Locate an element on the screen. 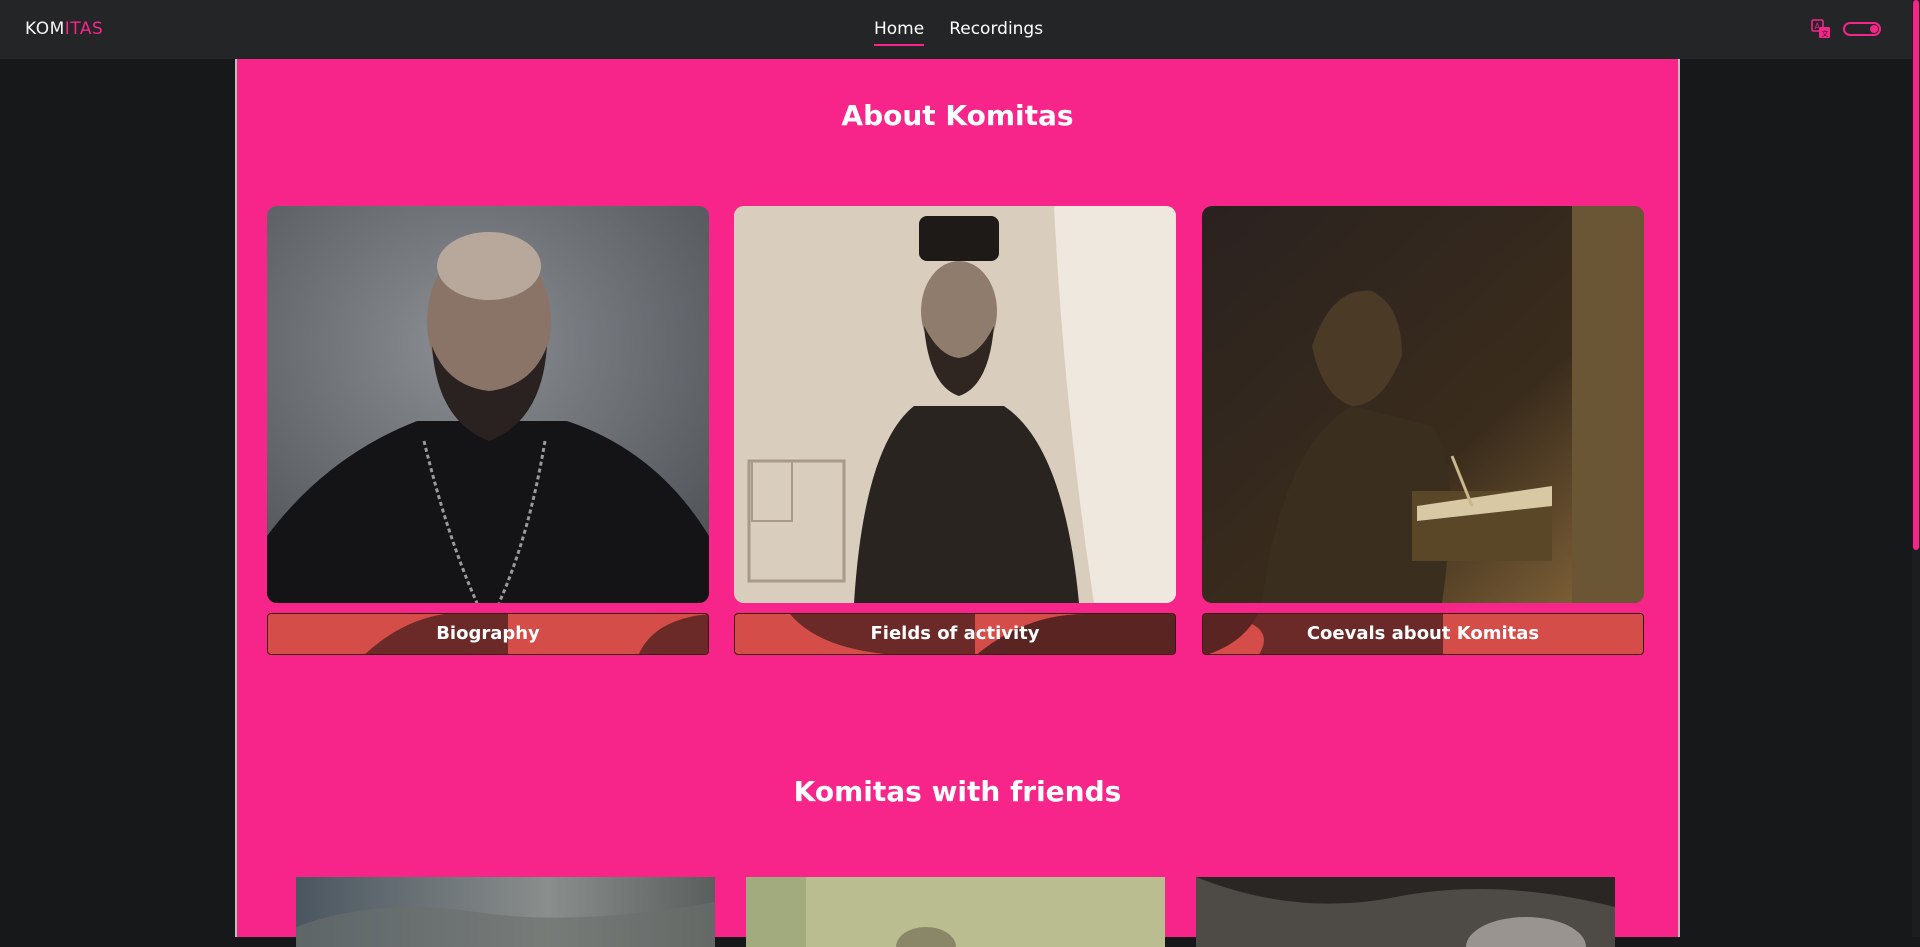 This screenshot has width=1920, height=947. fields-of-activity-button: Fields of activity is located at coordinates (955, 634).